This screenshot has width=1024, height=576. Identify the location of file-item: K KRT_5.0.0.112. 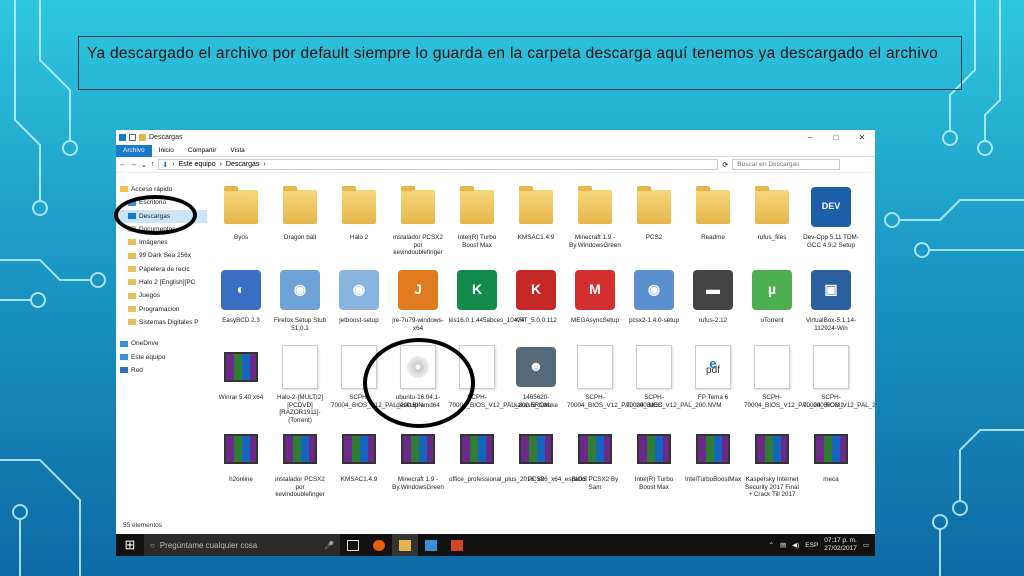
(536, 295).